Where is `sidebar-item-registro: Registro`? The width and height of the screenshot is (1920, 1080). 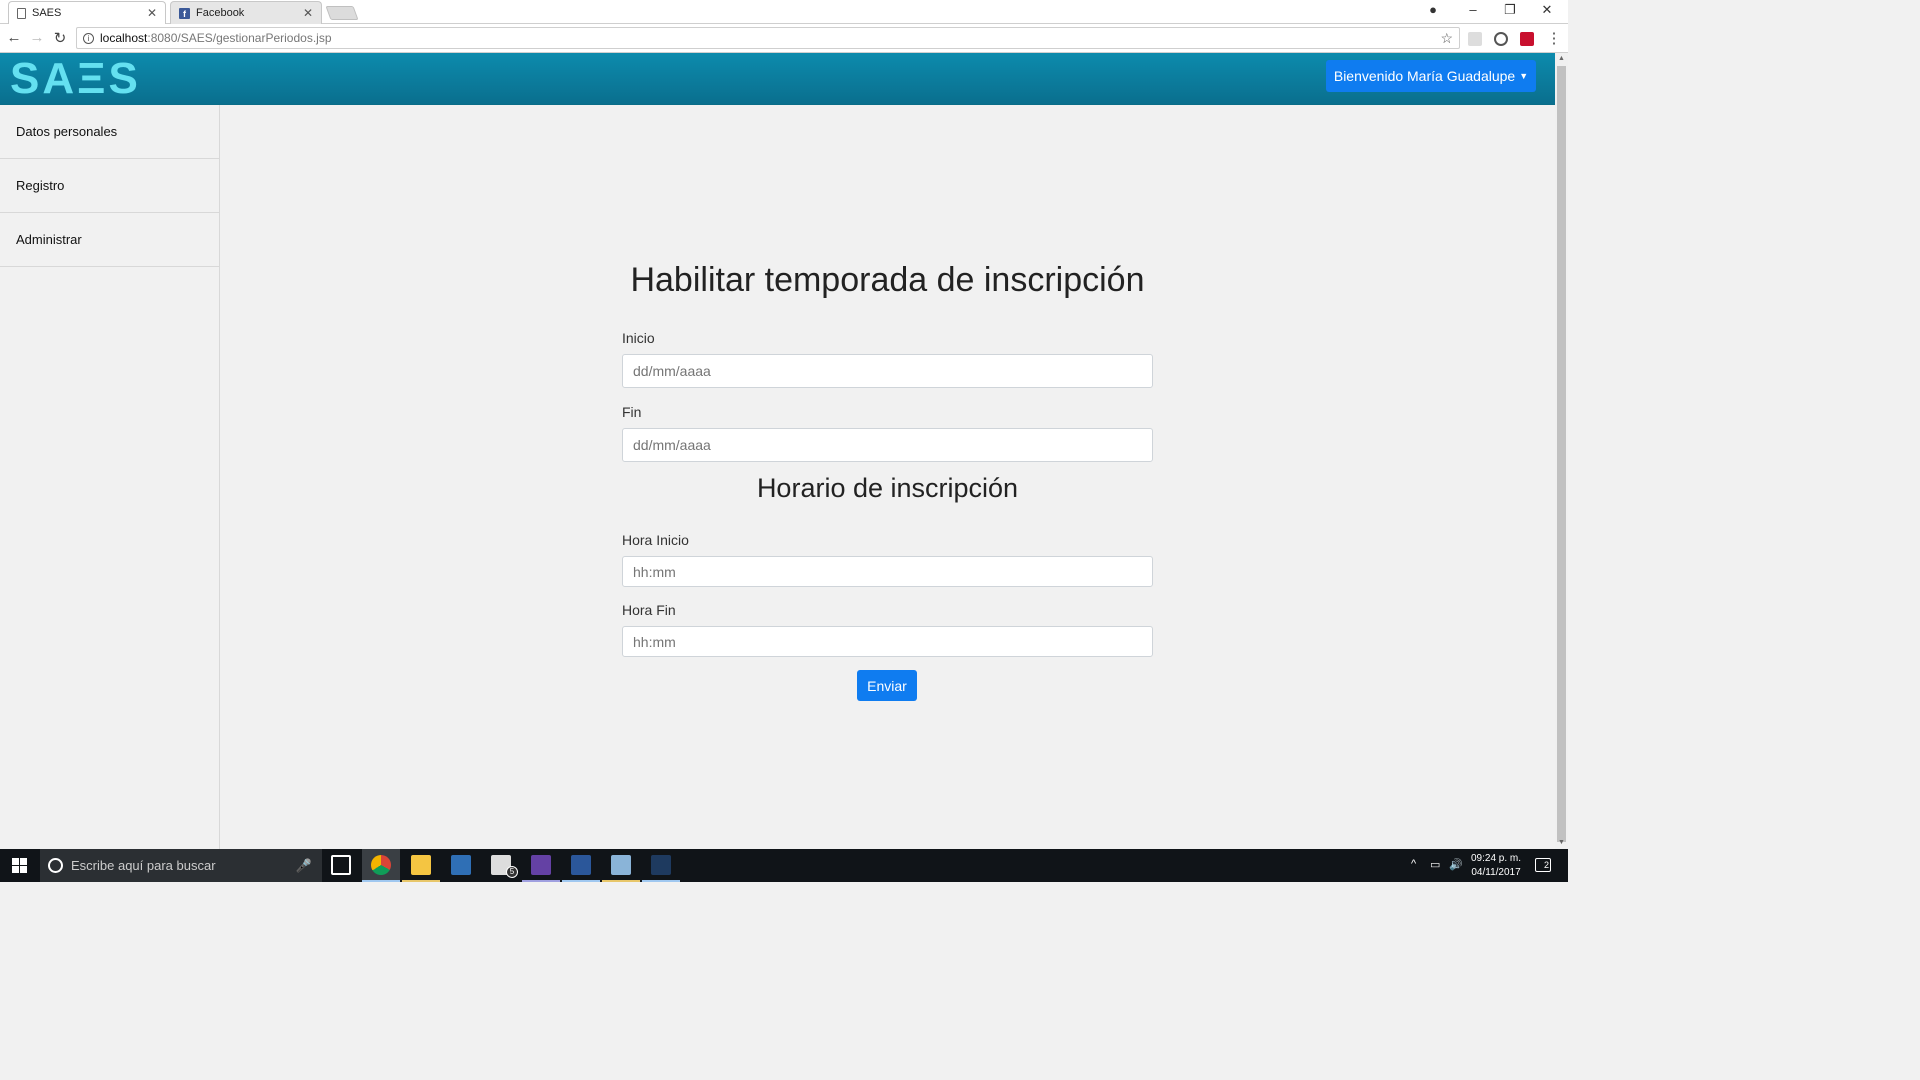
sidebar-item-registro: Registro is located at coordinates (109, 186).